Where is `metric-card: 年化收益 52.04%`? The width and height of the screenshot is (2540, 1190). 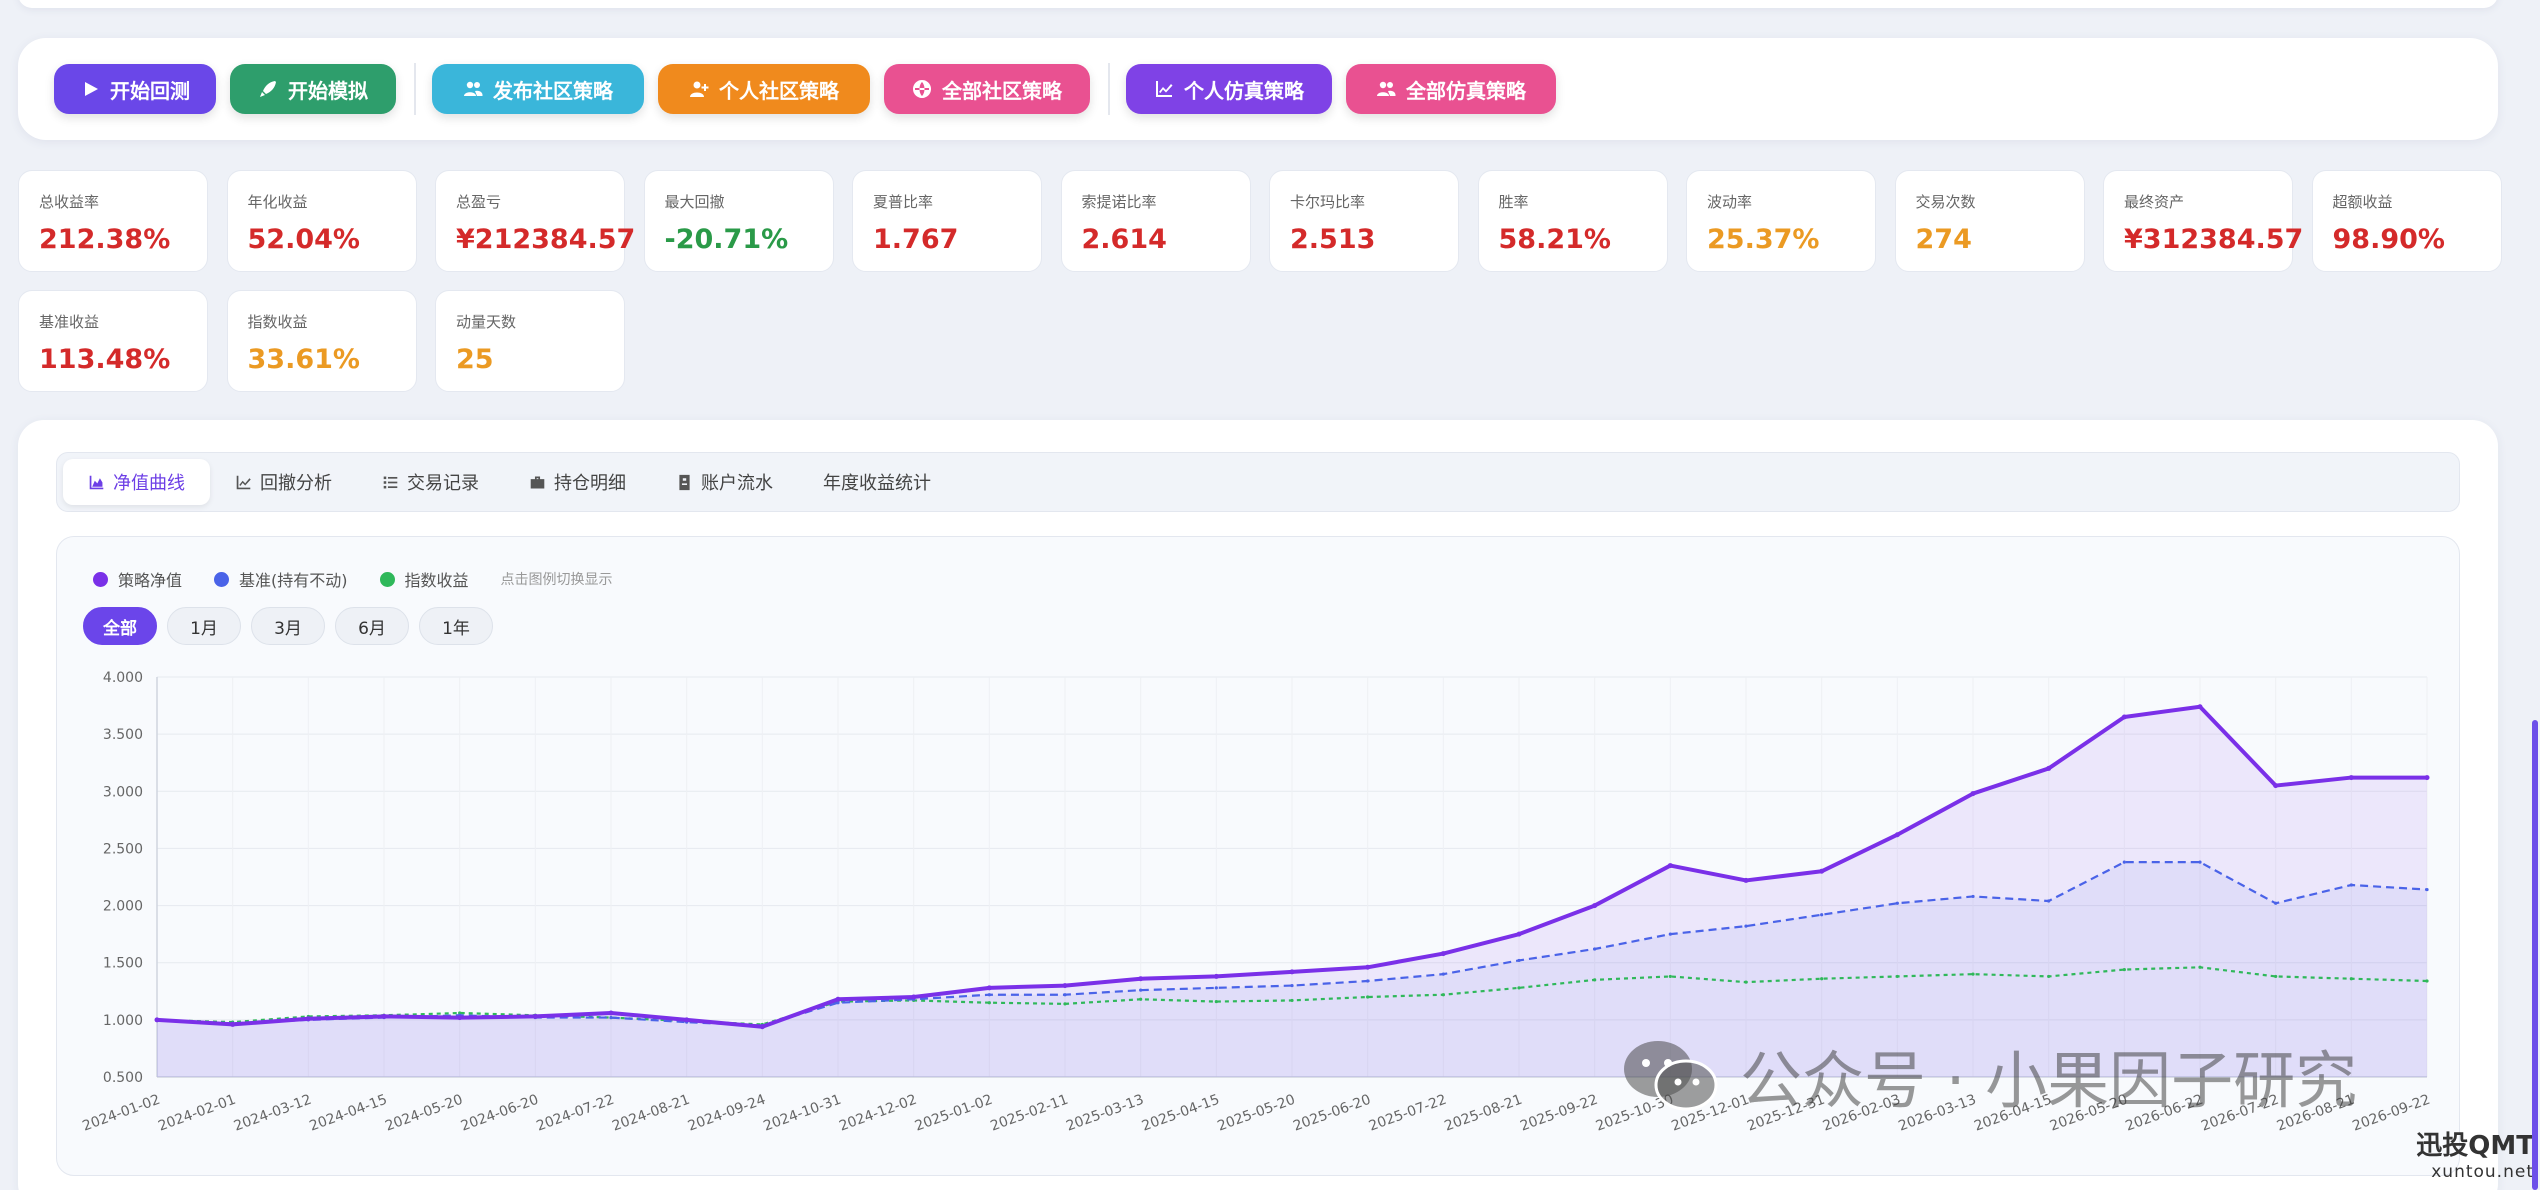
metric-card: 年化收益 52.04% is located at coordinates (321, 221).